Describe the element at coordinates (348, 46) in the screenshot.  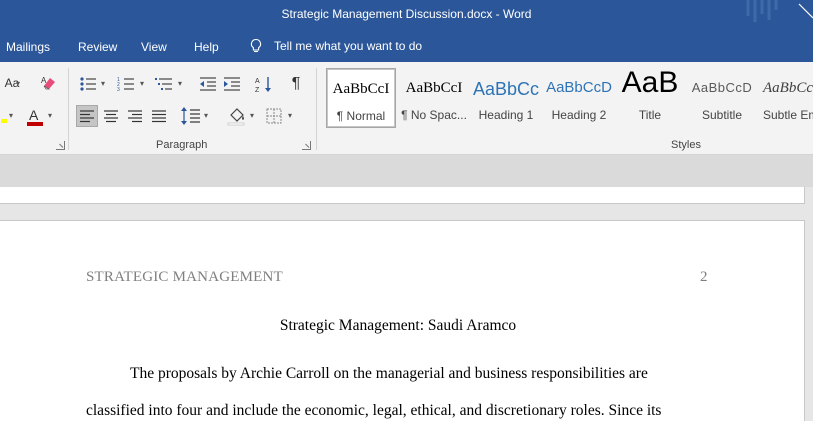
I see `tell-me-text: Tell me what you want to do` at that location.